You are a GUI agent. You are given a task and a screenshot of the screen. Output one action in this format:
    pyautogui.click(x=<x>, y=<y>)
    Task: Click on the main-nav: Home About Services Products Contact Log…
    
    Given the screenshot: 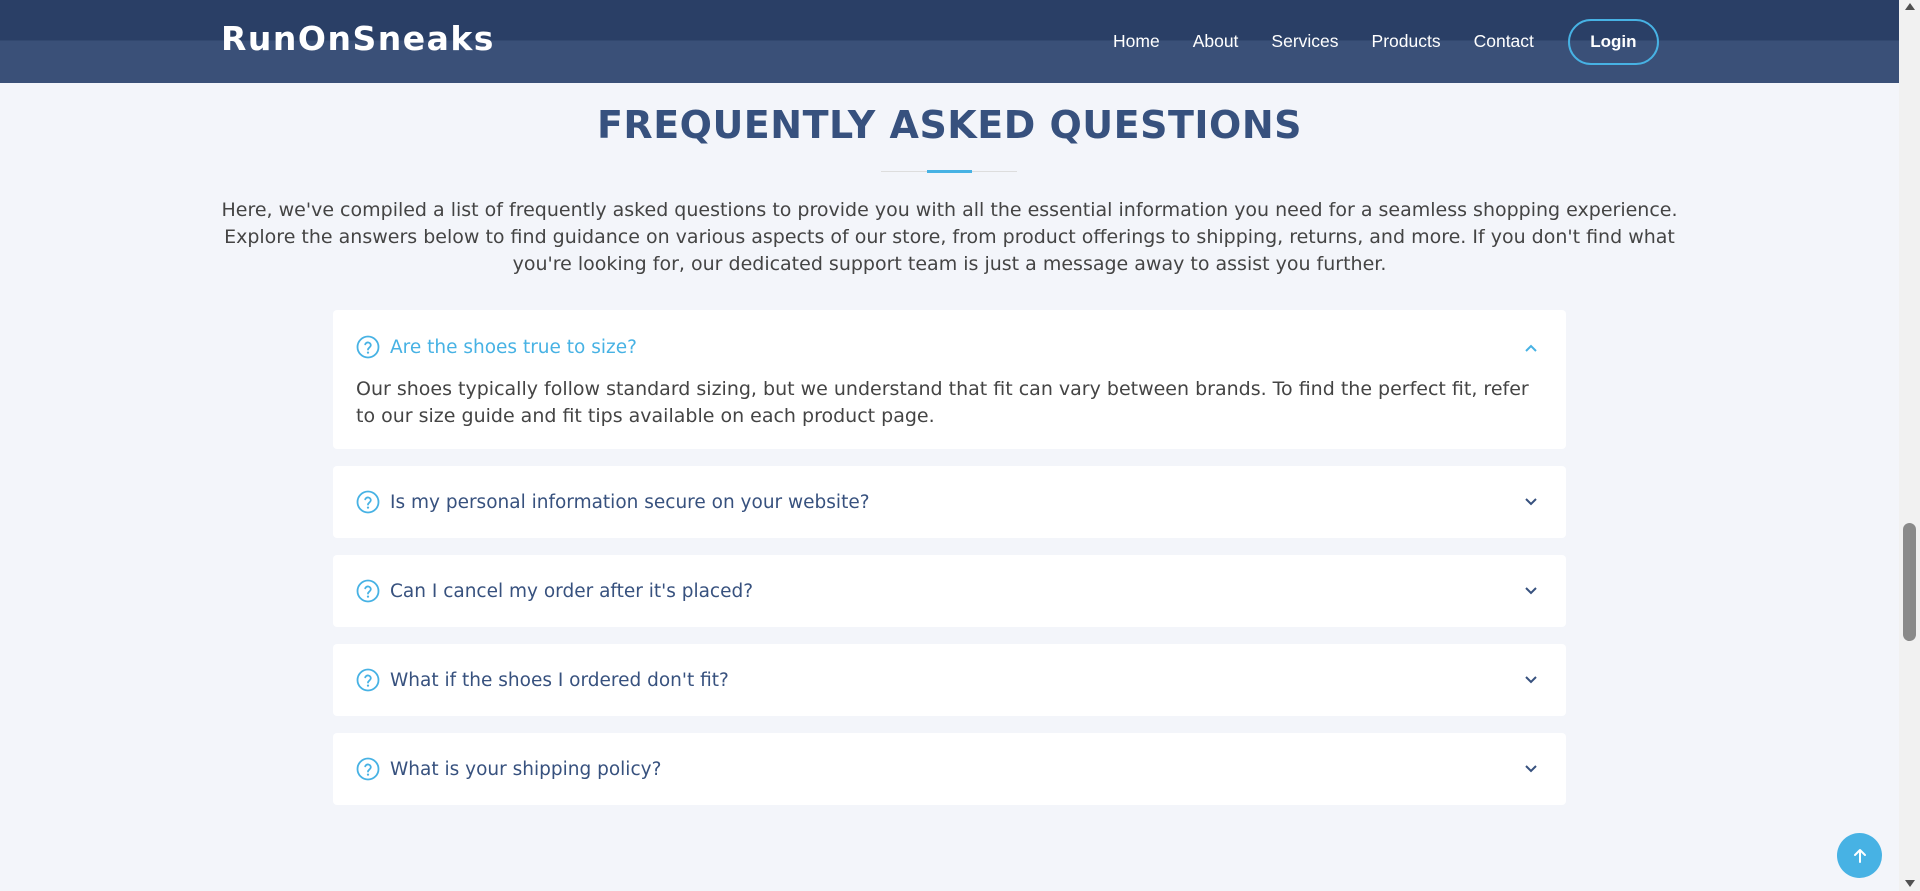 What is the action you would take?
    pyautogui.click(x=1386, y=41)
    